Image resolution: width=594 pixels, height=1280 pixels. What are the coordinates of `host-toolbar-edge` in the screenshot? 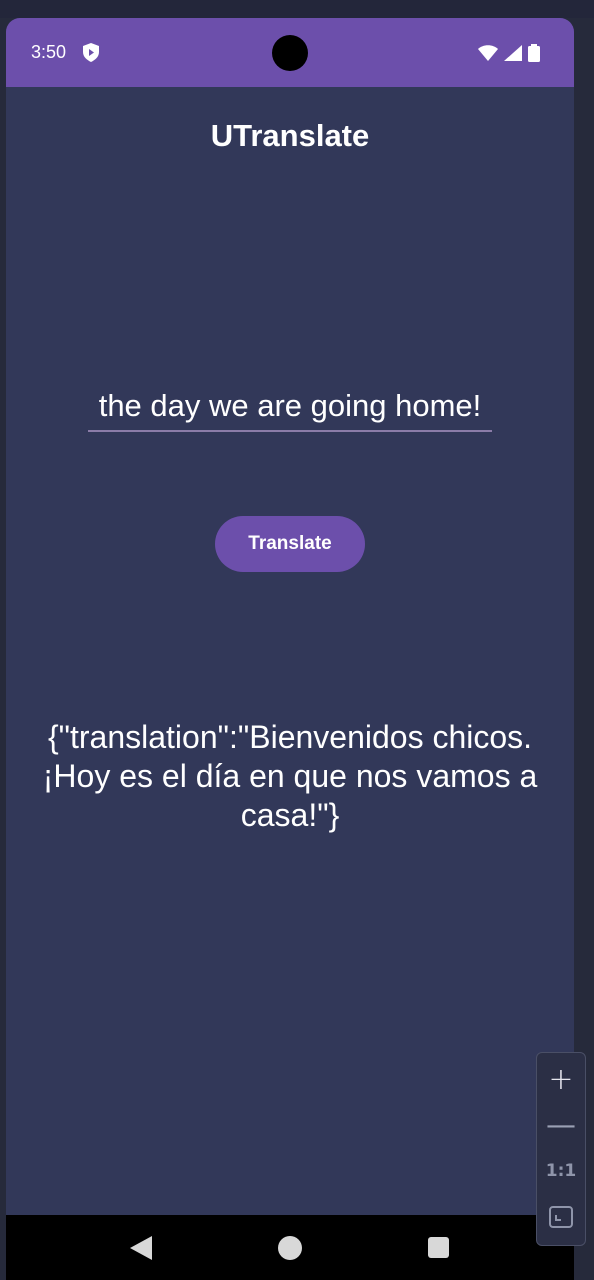 It's located at (297, 9).